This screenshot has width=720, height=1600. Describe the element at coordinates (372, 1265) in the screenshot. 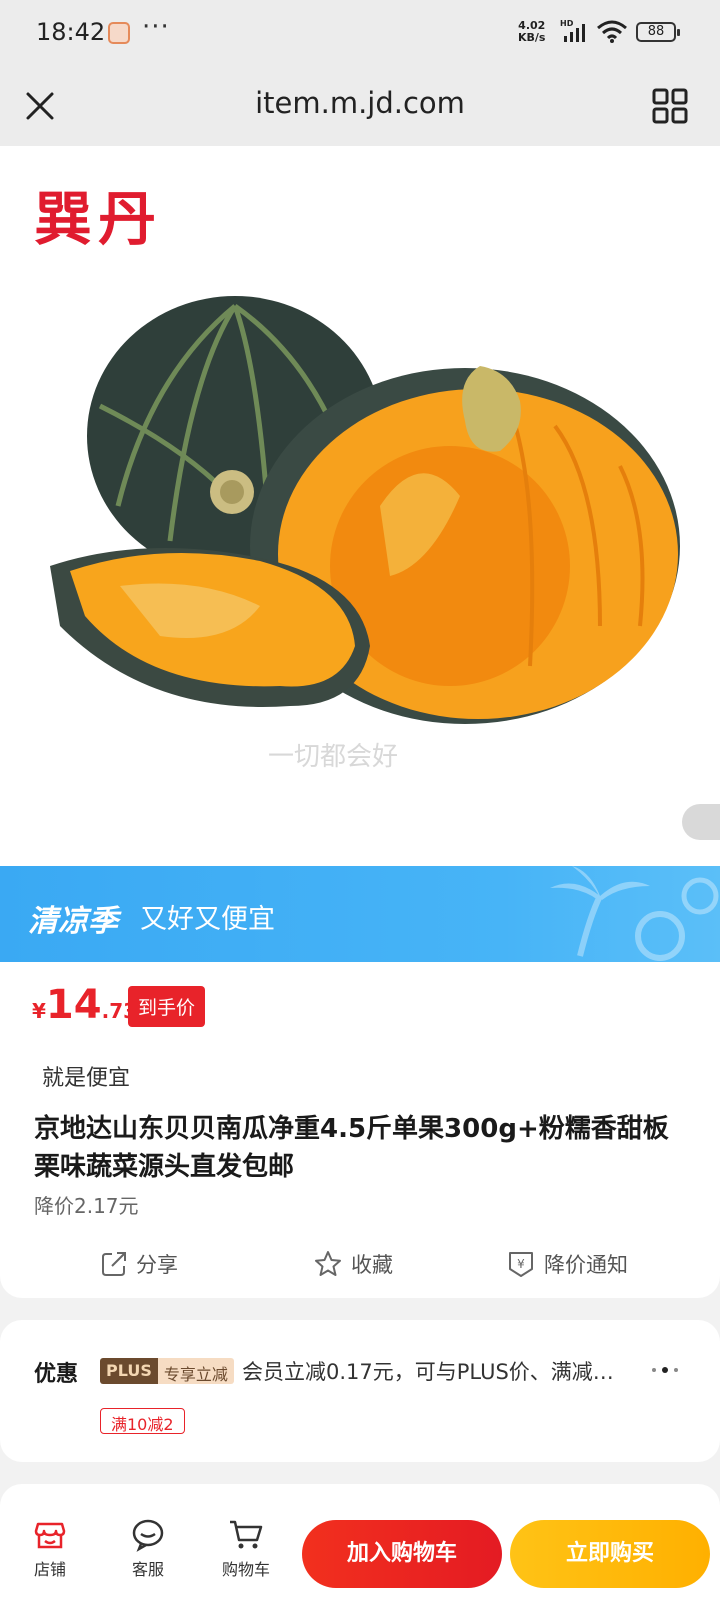

I see `favorite-label: 收藏` at that location.